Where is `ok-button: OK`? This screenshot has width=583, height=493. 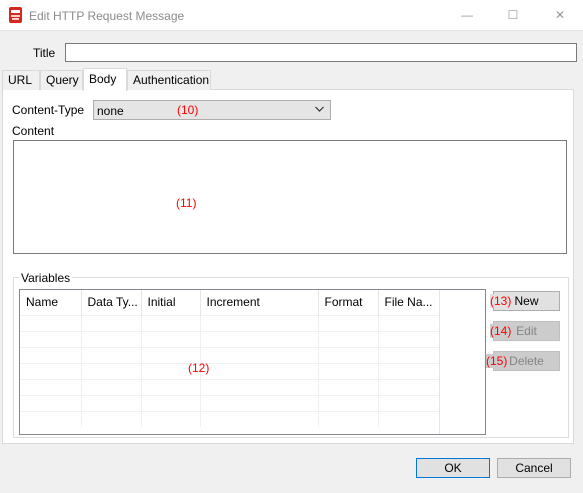
ok-button: OK is located at coordinates (453, 468).